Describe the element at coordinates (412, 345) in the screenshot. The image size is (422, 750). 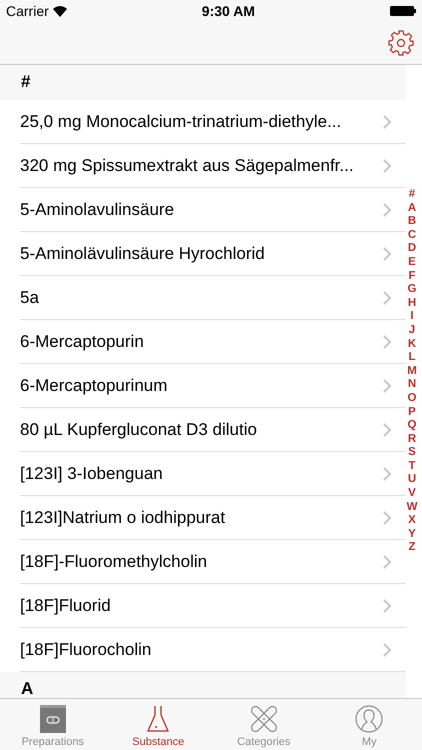
I see `index-letter: K` at that location.